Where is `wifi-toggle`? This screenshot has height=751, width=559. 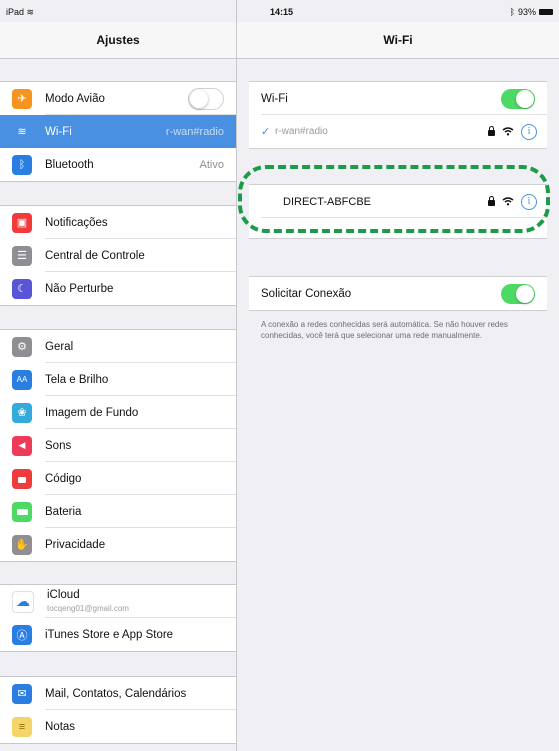
wifi-toggle is located at coordinates (518, 98).